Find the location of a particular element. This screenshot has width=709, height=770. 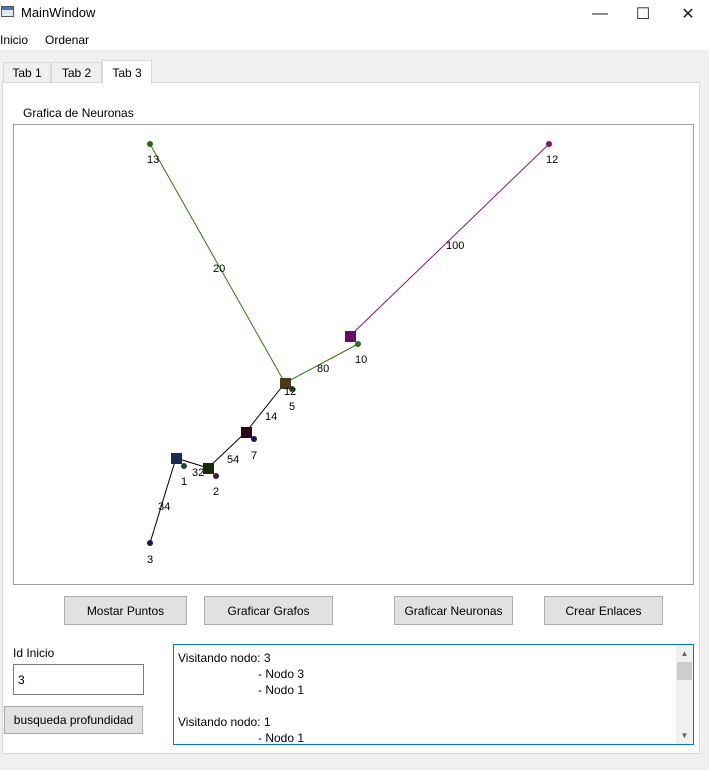

node-label: 2 is located at coordinates (216, 492).